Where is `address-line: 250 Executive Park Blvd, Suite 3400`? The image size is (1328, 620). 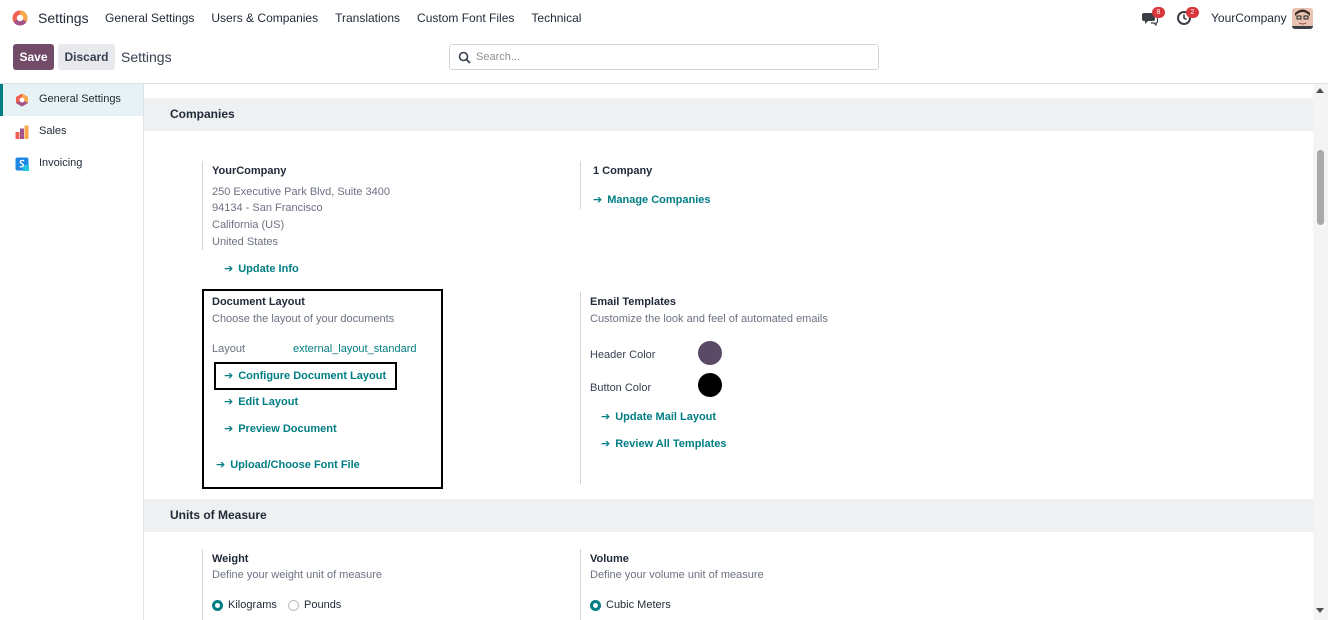 address-line: 250 Executive Park Blvd, Suite 3400 is located at coordinates (301, 192).